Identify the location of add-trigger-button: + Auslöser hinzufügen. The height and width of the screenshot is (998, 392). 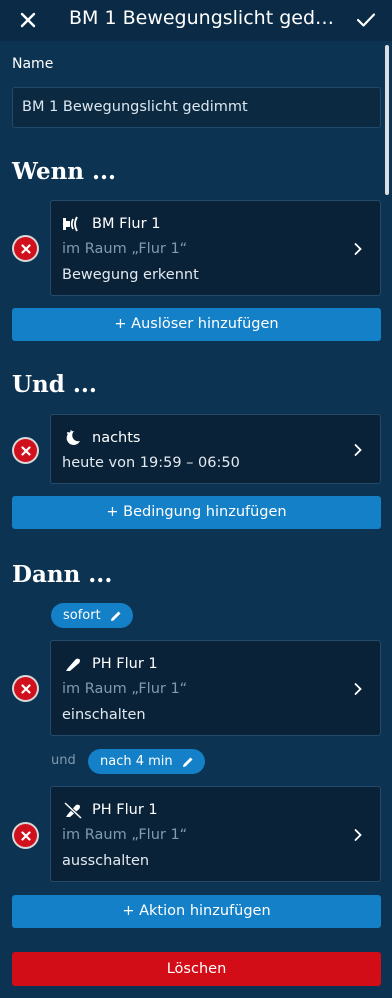
(196, 324).